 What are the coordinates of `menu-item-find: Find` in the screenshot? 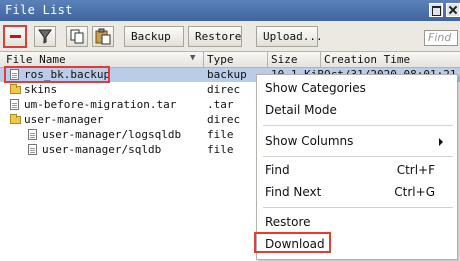 It's located at (277, 170).